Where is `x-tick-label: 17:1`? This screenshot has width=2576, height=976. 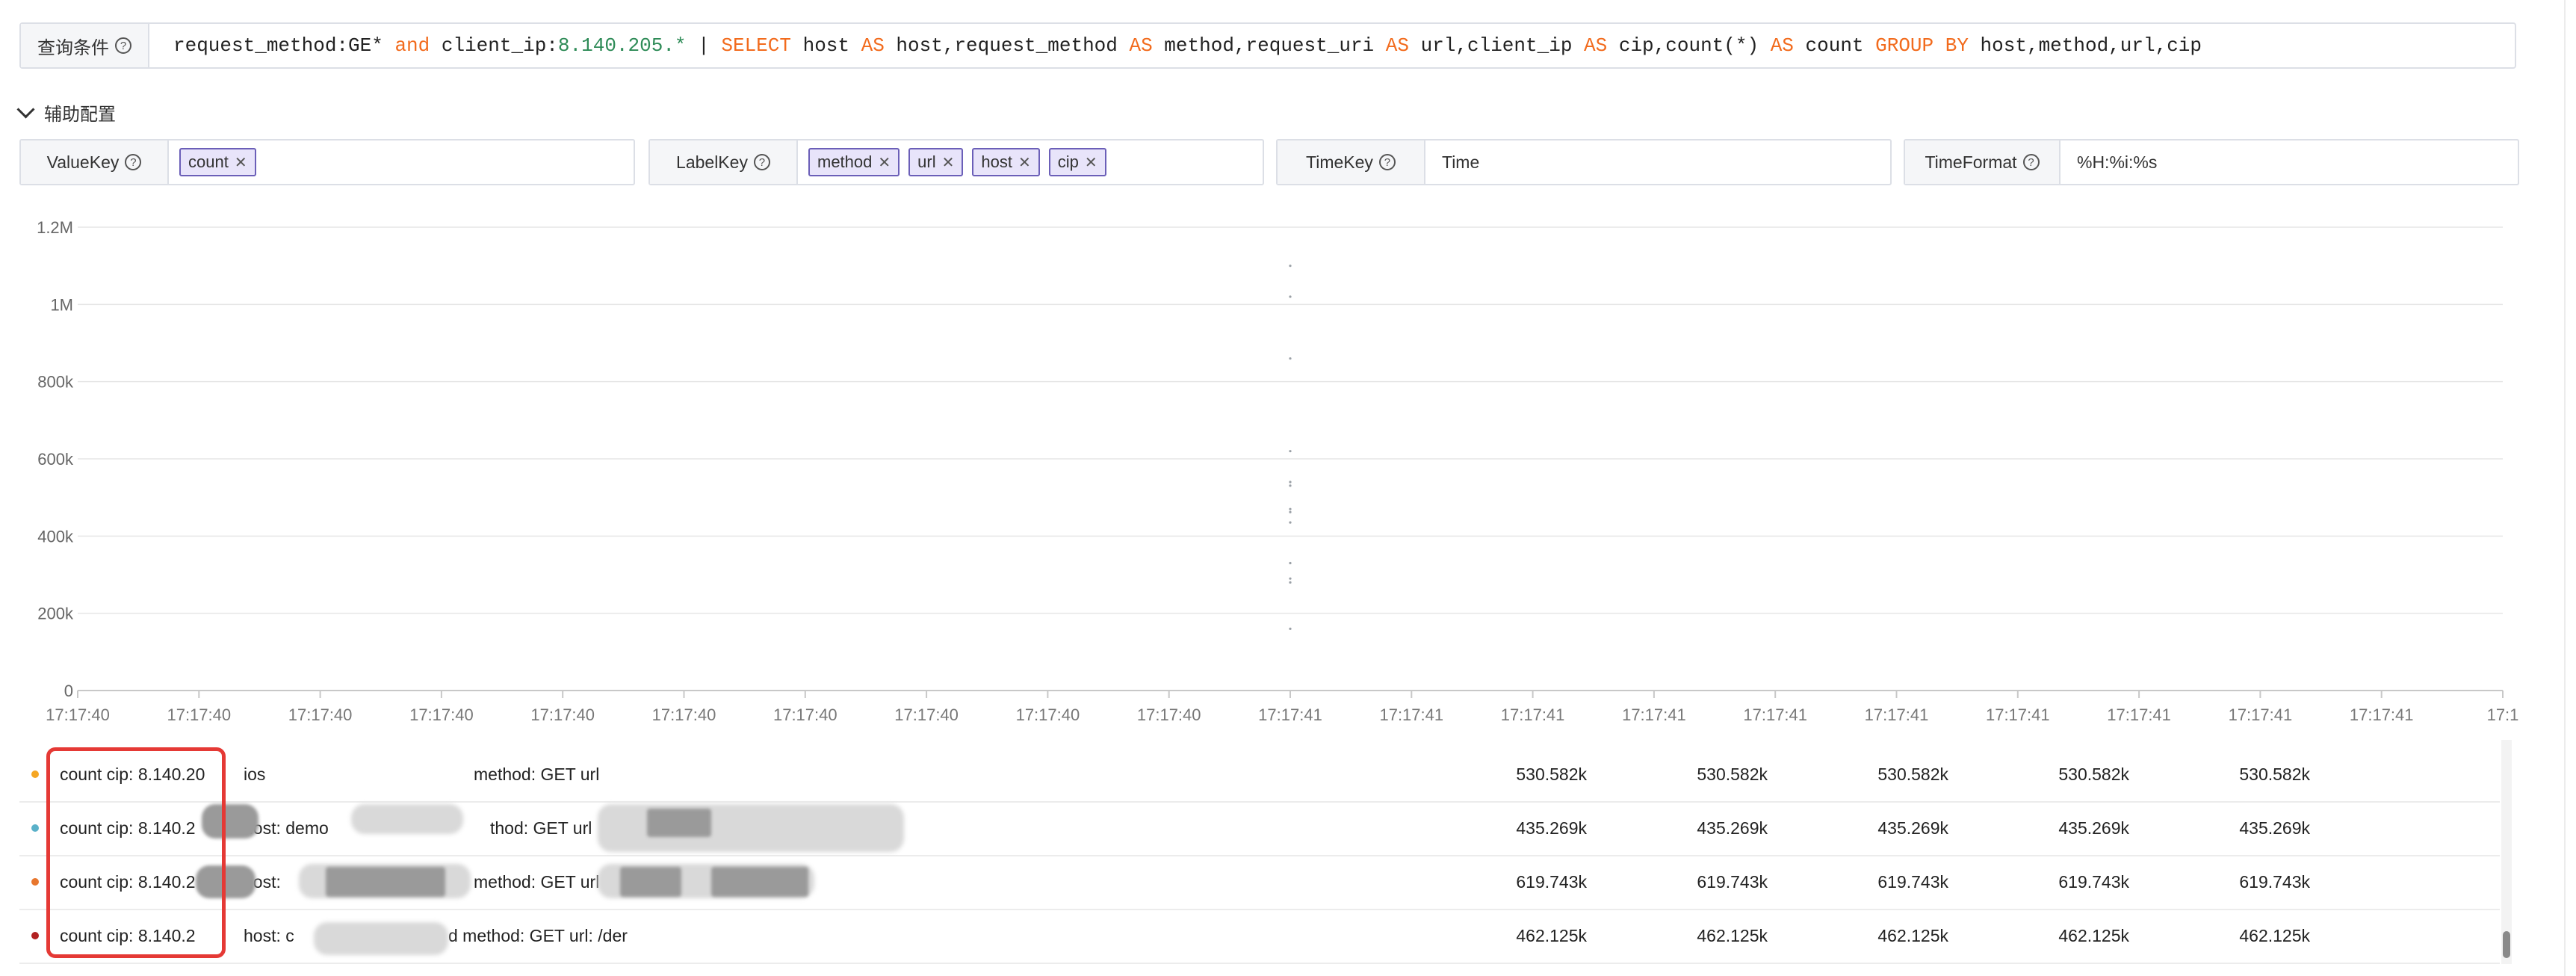
x-tick-label: 17:1 is located at coordinates (2503, 714).